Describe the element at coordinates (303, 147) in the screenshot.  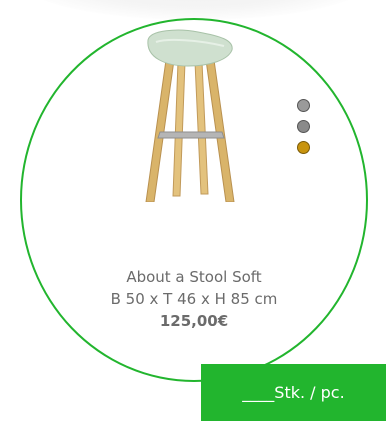
I see `color-swatch-mustard` at that location.